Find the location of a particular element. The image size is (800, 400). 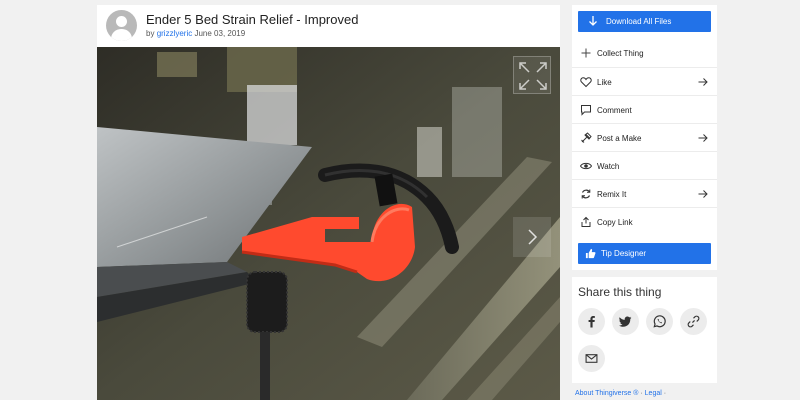

avatar-head is located at coordinates (121, 21).